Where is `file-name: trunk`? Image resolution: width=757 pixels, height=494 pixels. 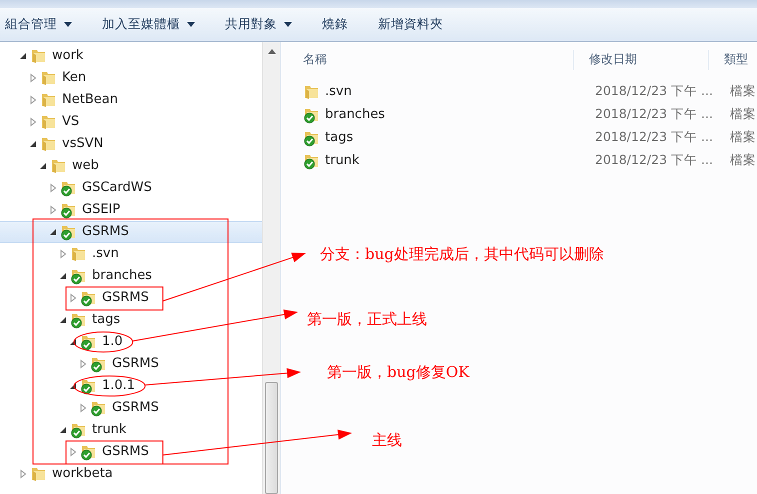 file-name: trunk is located at coordinates (342, 161).